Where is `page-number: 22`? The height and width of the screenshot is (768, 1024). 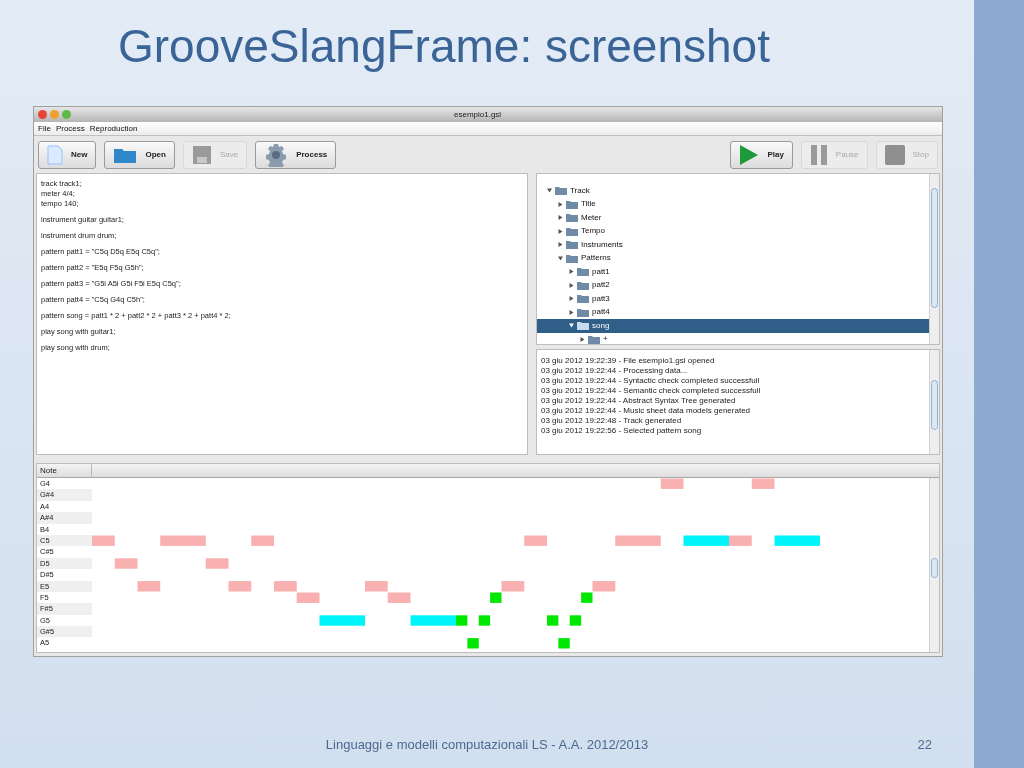 page-number: 22 is located at coordinates (924, 744).